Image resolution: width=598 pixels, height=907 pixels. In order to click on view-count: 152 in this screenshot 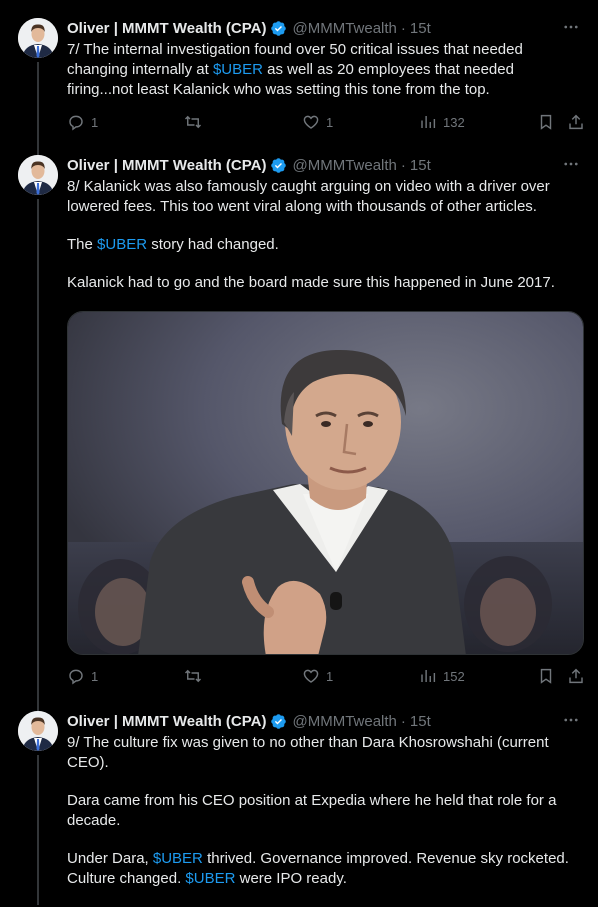, I will do `click(454, 676)`.